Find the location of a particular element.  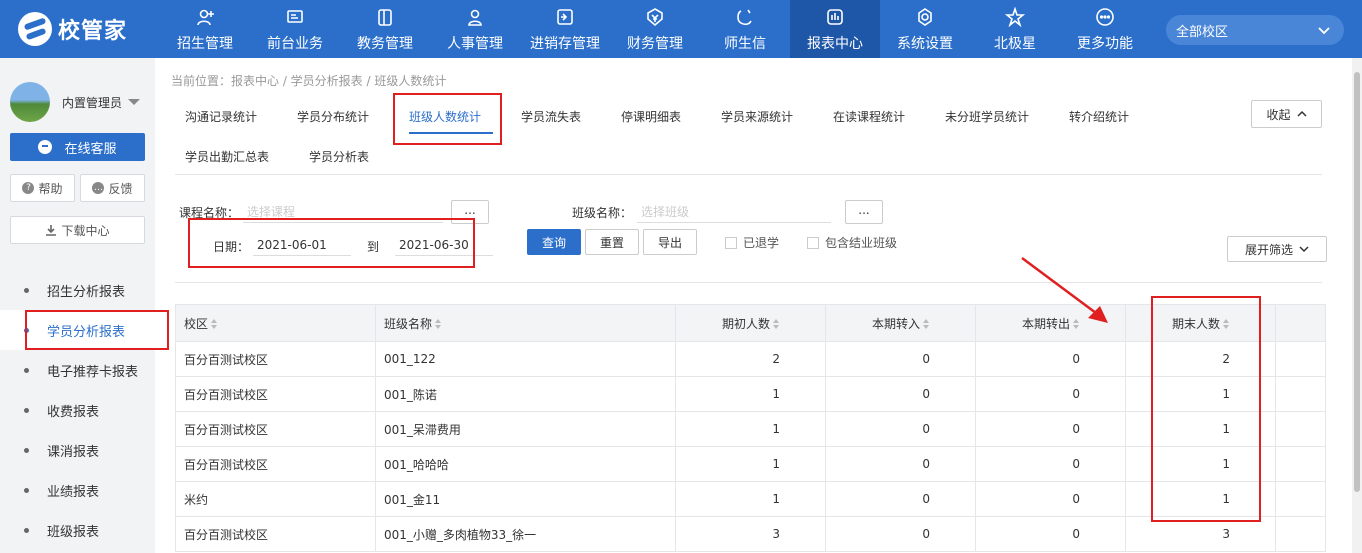

table-cell-spacer is located at coordinates (1300, 394).